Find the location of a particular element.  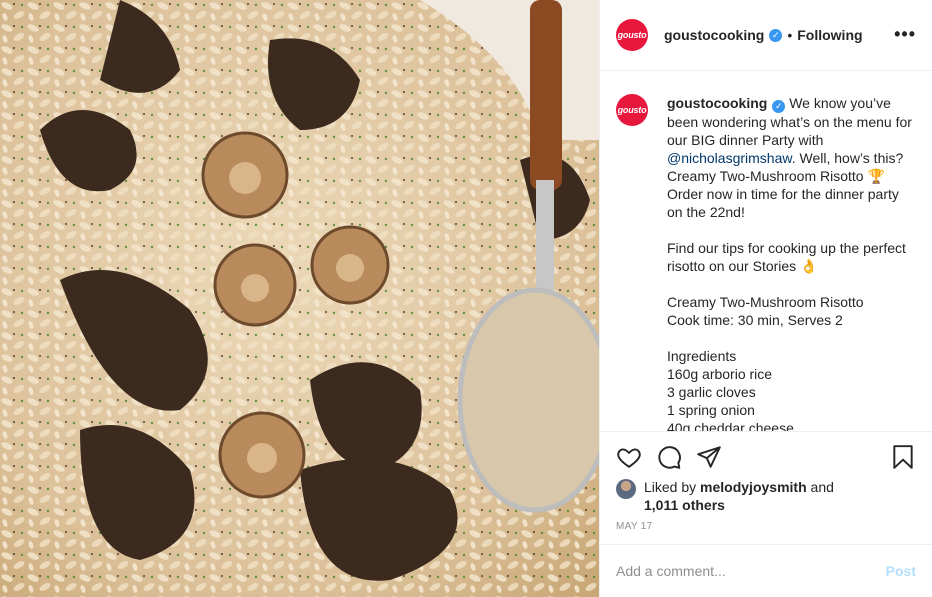

likes-others-link: 1,011 others is located at coordinates (684, 505).